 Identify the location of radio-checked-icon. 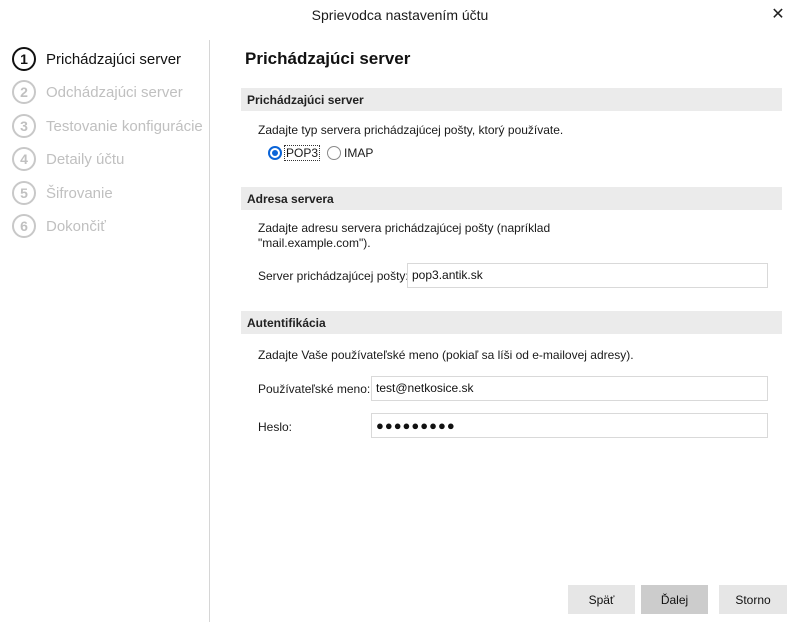
(275, 153).